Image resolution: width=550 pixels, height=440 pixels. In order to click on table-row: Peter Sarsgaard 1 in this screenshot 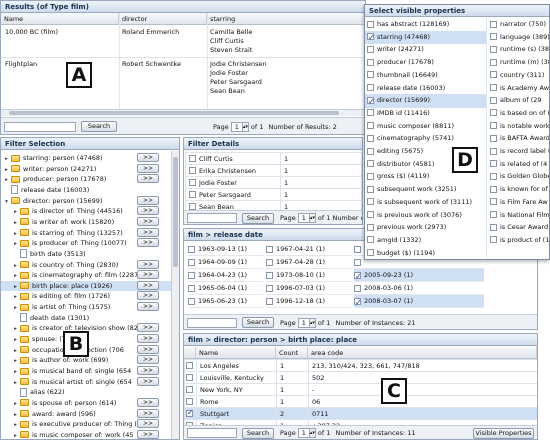, I will do `click(273, 194)`.